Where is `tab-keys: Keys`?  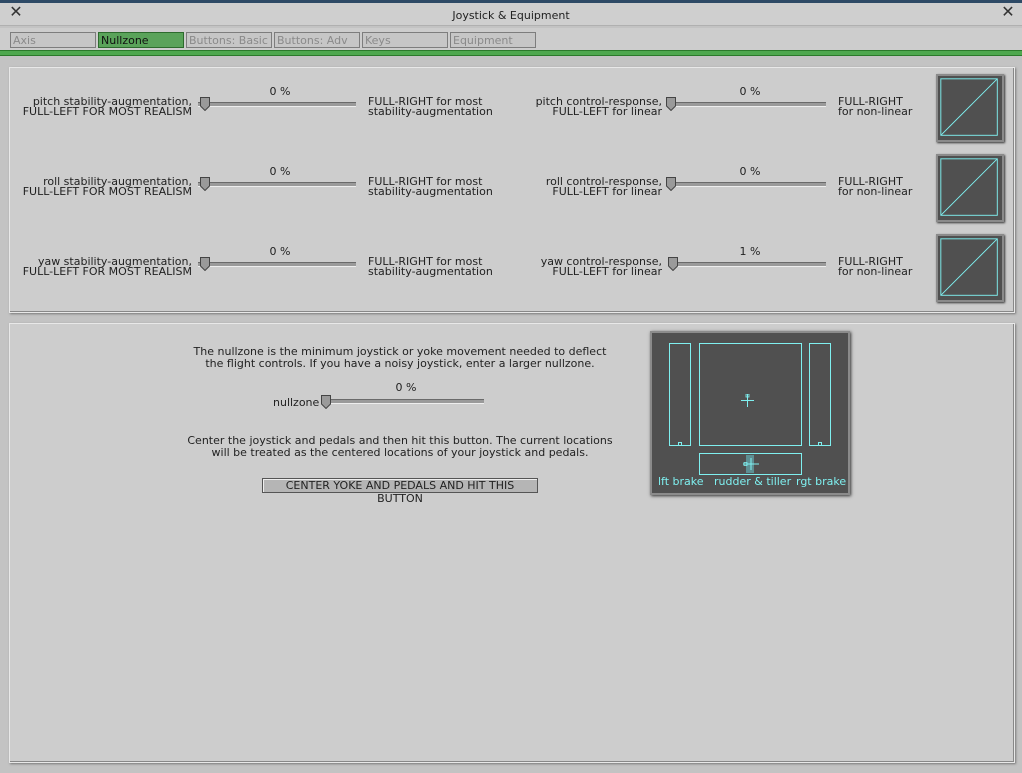 tab-keys: Keys is located at coordinates (405, 40).